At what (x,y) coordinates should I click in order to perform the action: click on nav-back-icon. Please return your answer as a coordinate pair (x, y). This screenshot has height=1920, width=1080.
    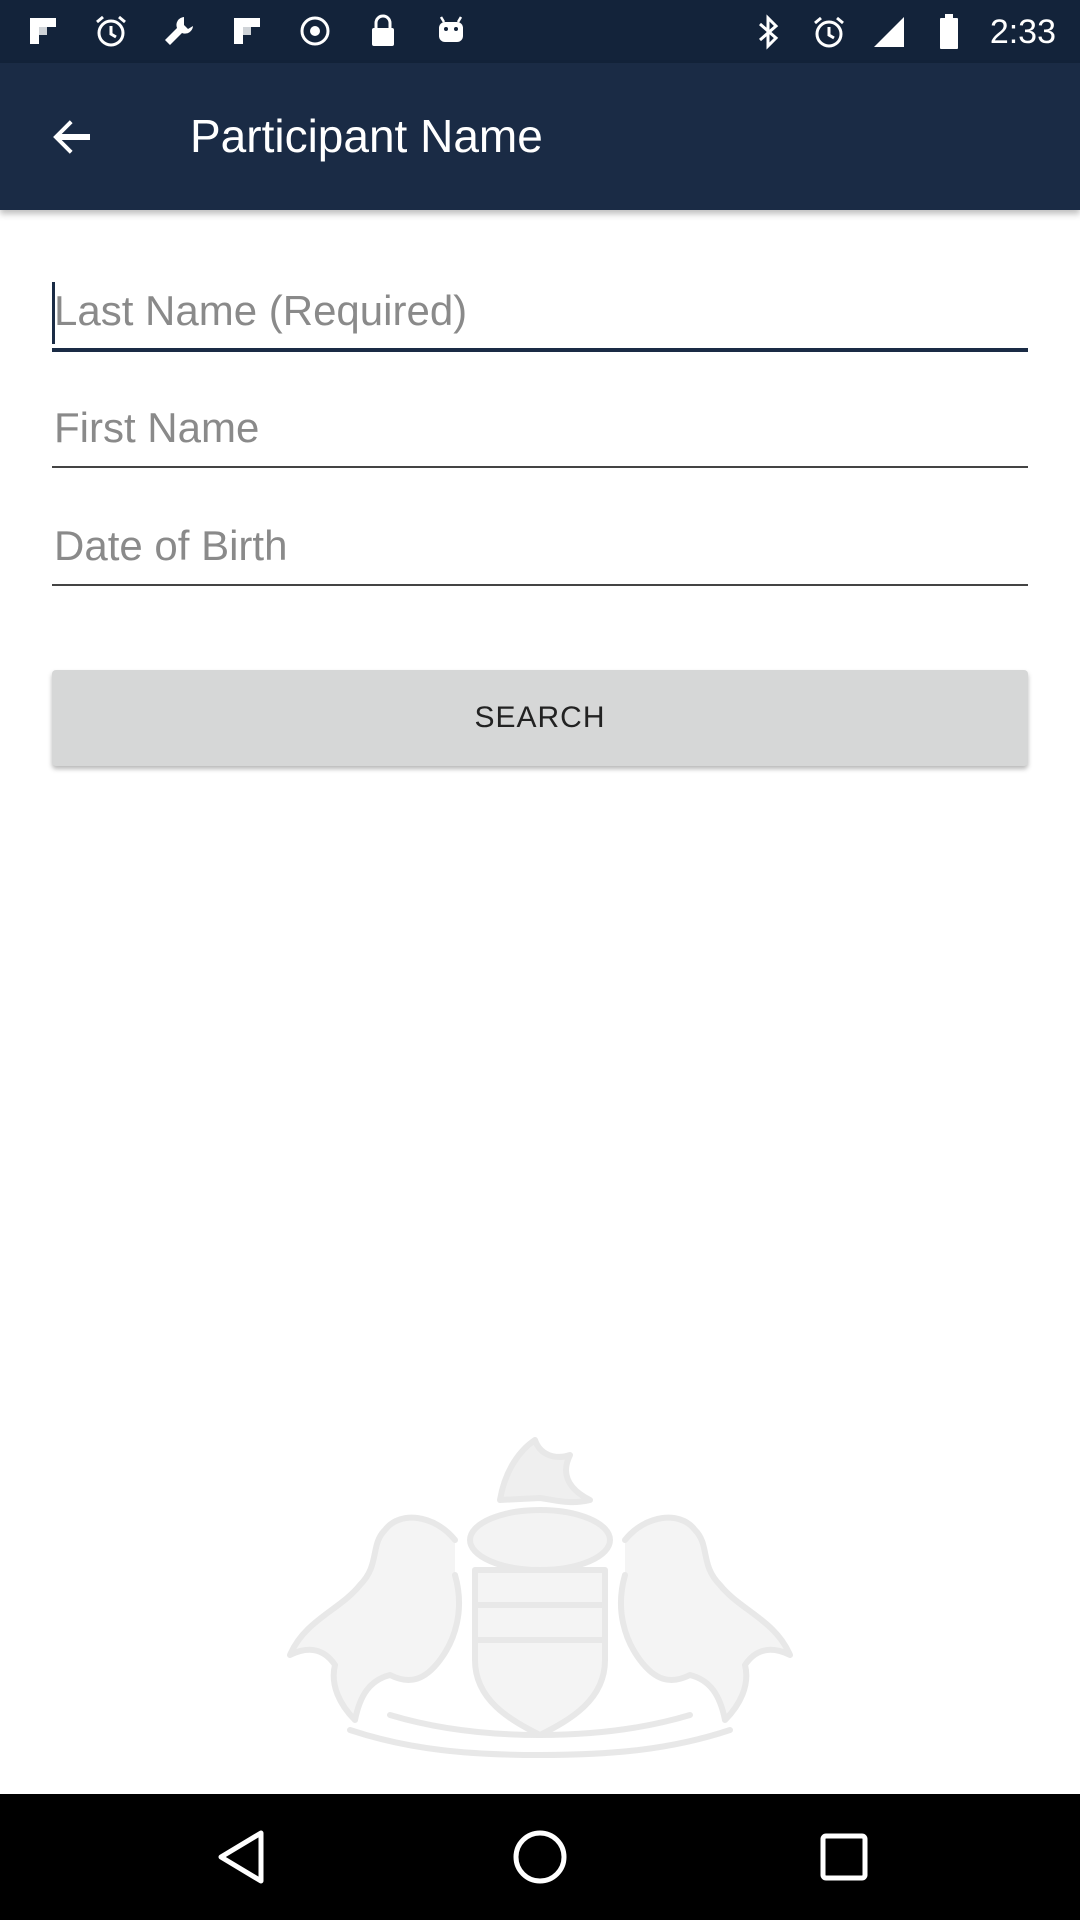
    Looking at the image, I should click on (241, 1857).